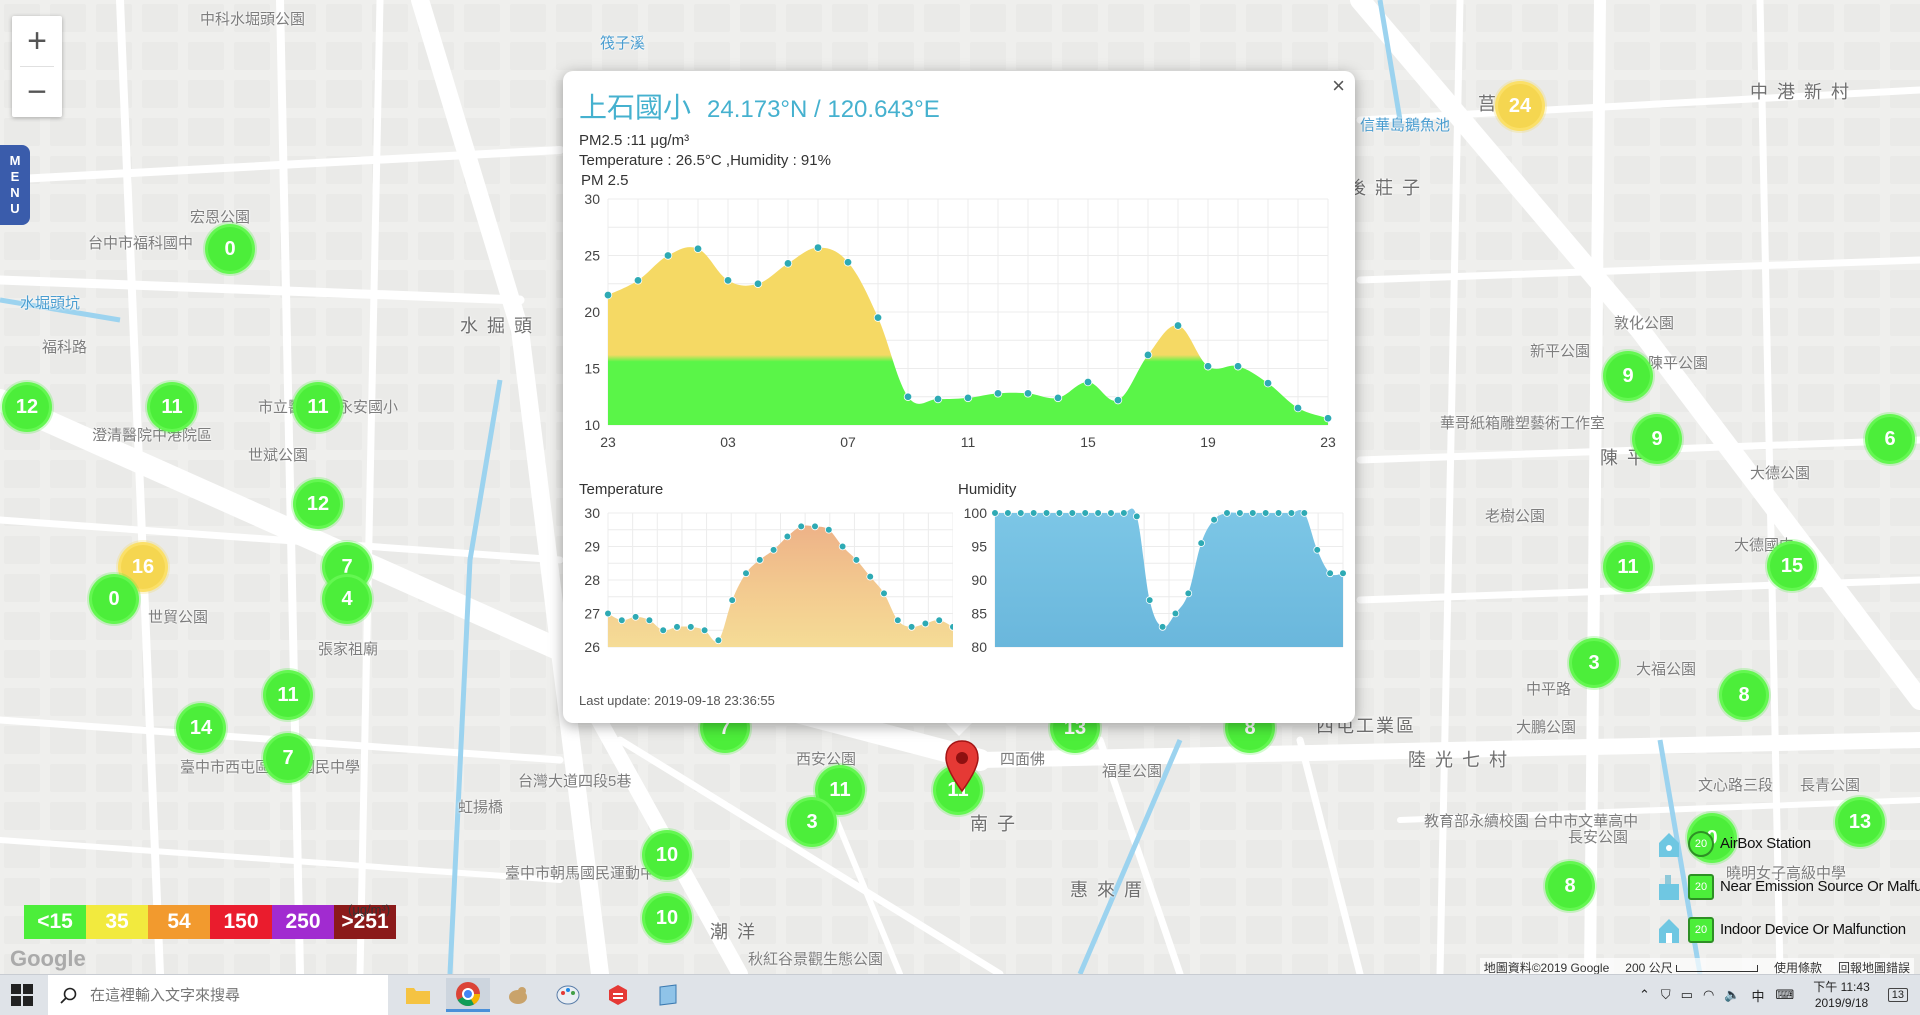 This screenshot has width=1920, height=1015. What do you see at coordinates (1666, 995) in the screenshot?
I see `shield-icon: ⛉` at bounding box center [1666, 995].